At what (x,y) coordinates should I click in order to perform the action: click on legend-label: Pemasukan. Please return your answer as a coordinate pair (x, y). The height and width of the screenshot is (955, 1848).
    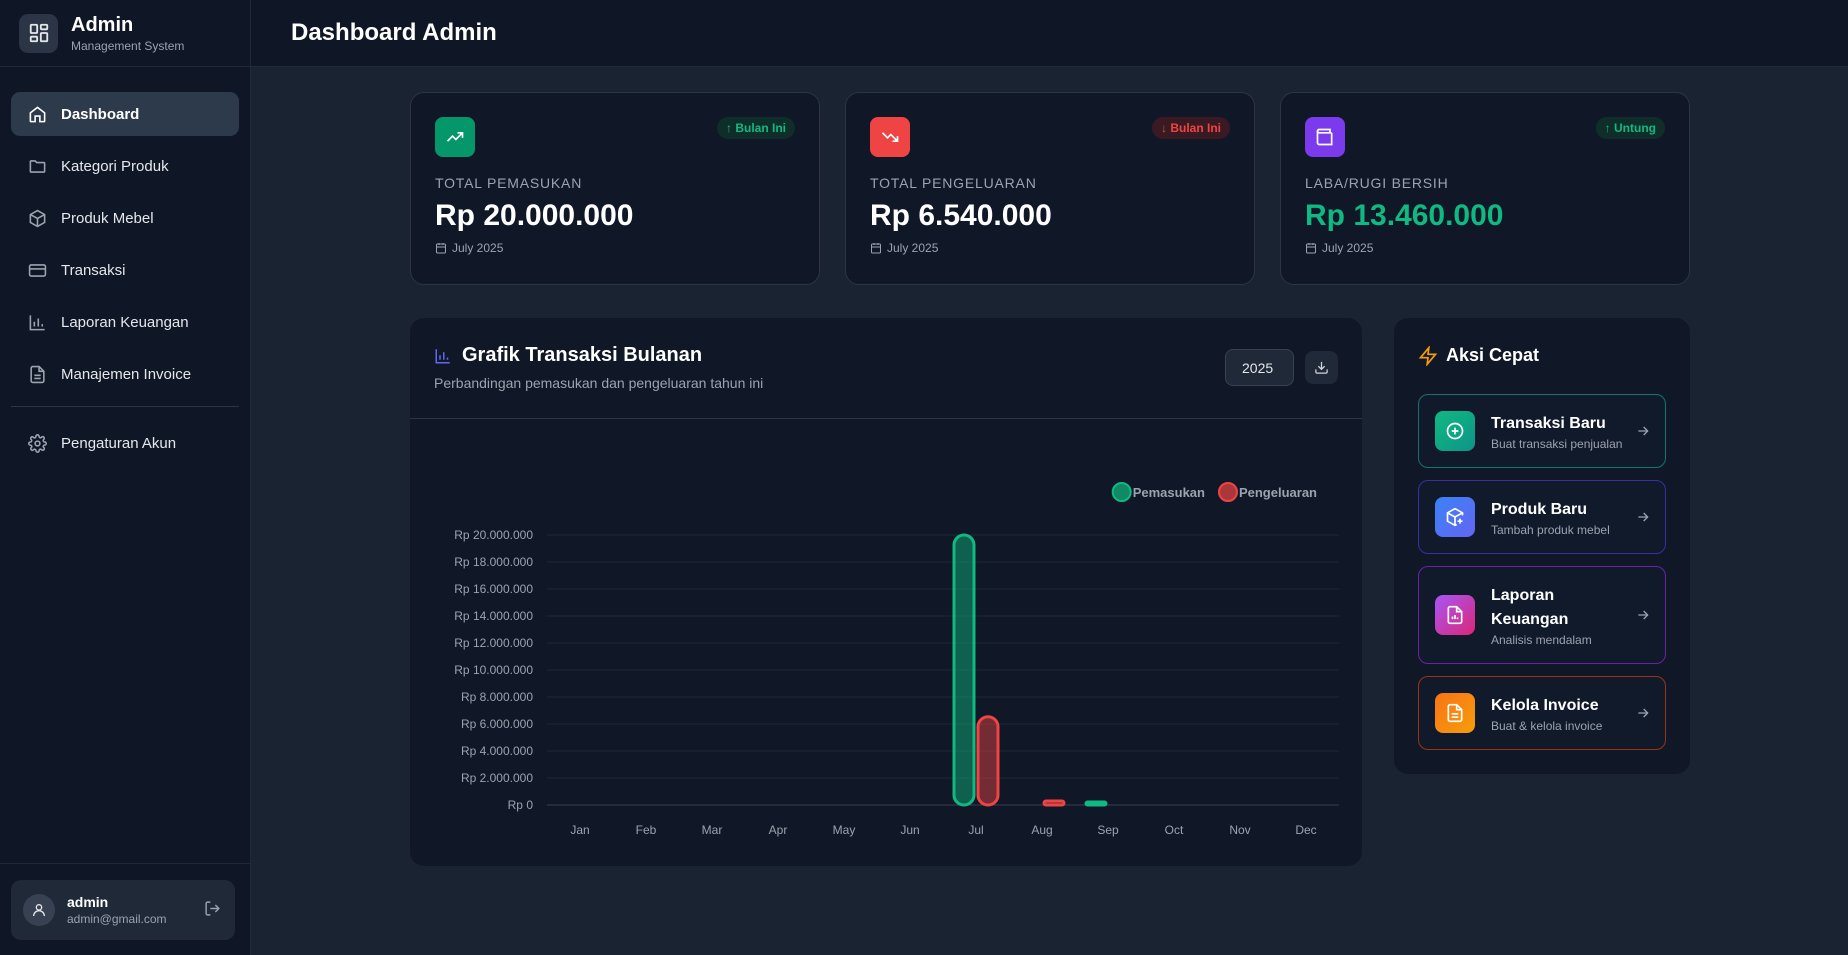
    Looking at the image, I should click on (1169, 492).